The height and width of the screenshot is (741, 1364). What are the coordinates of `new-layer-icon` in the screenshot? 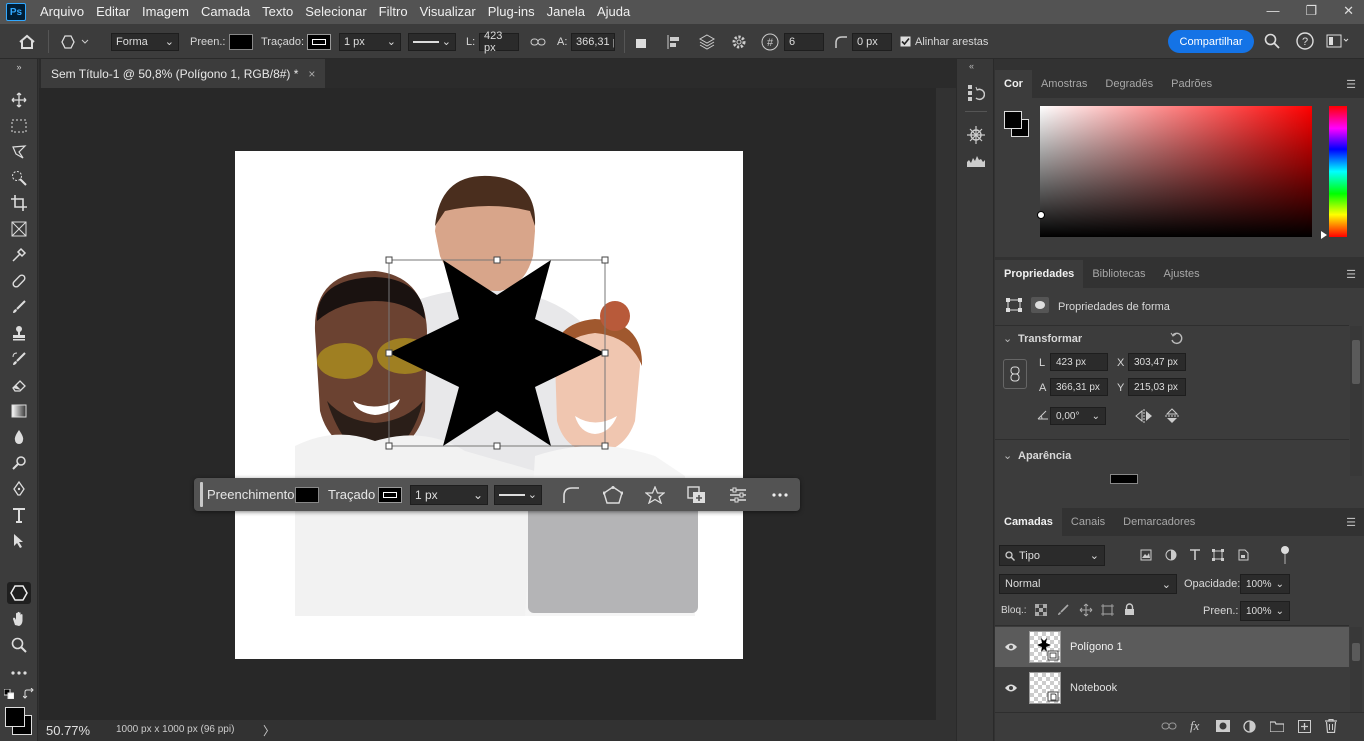 It's located at (1304, 728).